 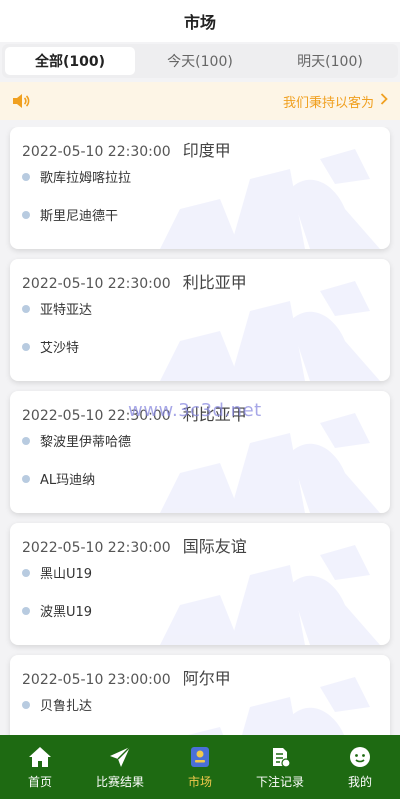 What do you see at coordinates (21, 101) in the screenshot?
I see `speaker-icon` at bounding box center [21, 101].